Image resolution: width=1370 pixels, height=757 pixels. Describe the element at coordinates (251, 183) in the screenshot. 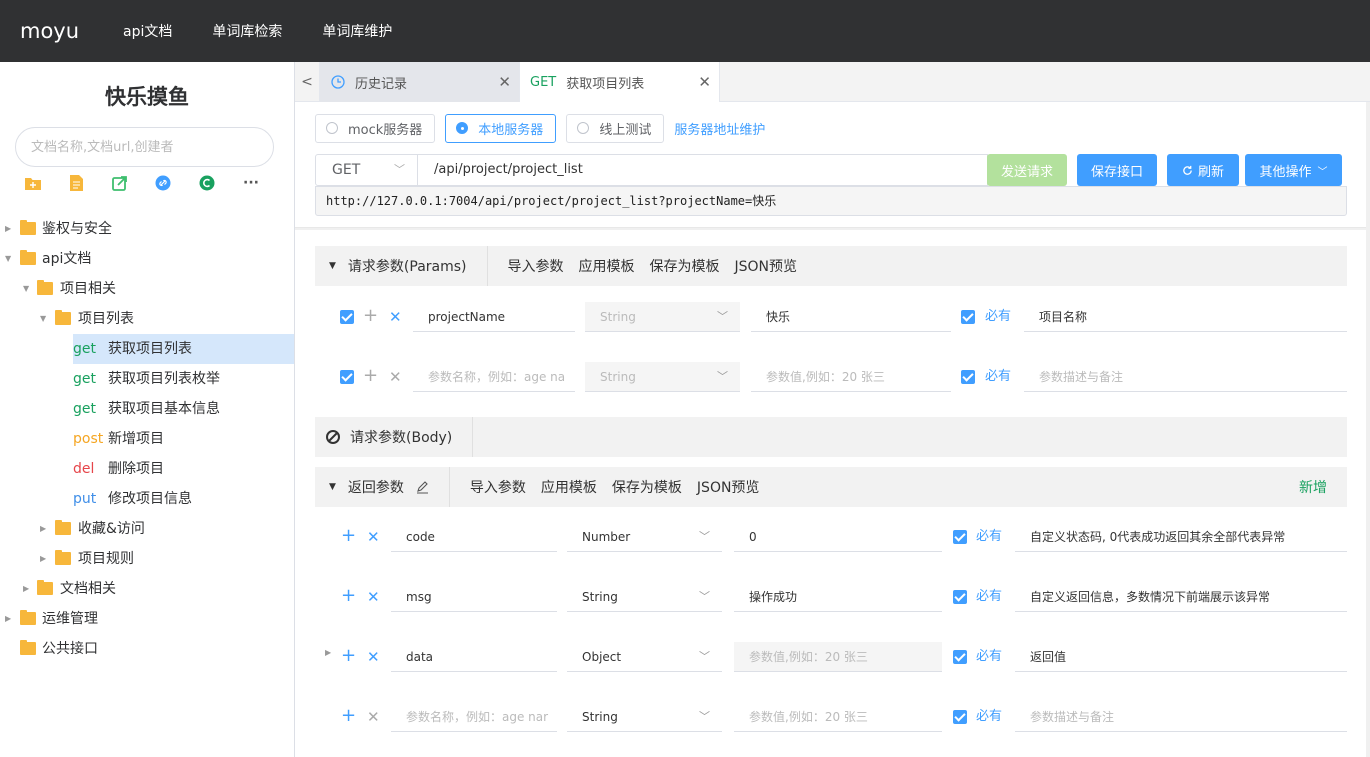

I see `more-icon: ···` at that location.